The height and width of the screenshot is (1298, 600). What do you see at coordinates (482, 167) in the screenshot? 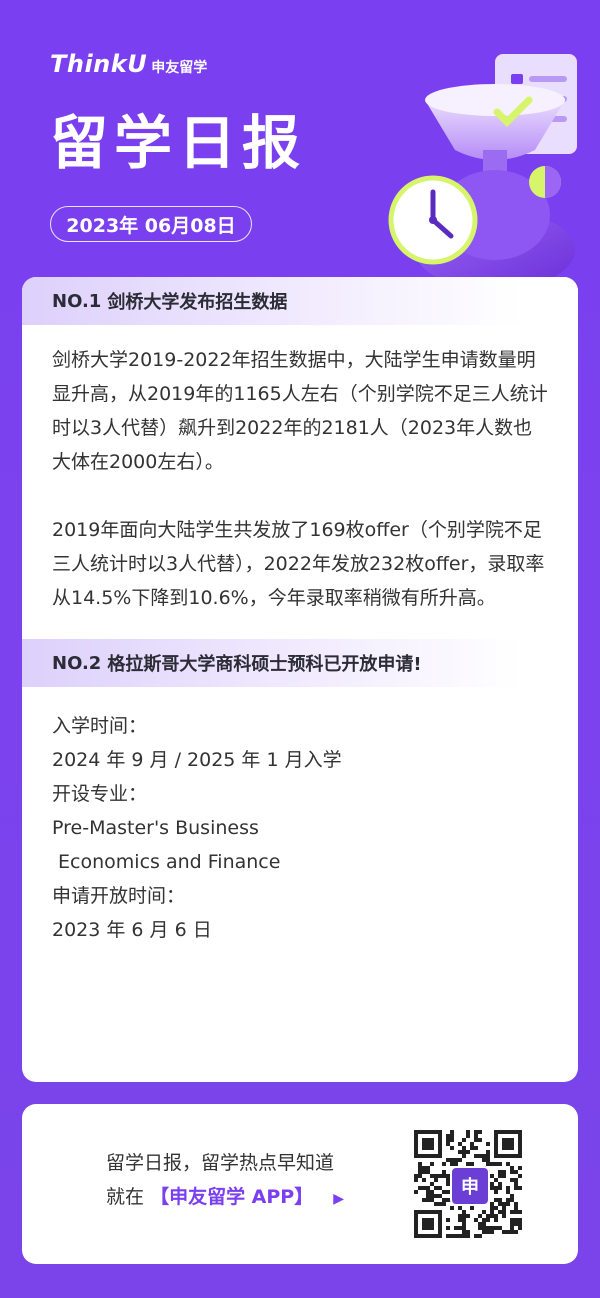
I see `hourglass-clock-illustration` at bounding box center [482, 167].